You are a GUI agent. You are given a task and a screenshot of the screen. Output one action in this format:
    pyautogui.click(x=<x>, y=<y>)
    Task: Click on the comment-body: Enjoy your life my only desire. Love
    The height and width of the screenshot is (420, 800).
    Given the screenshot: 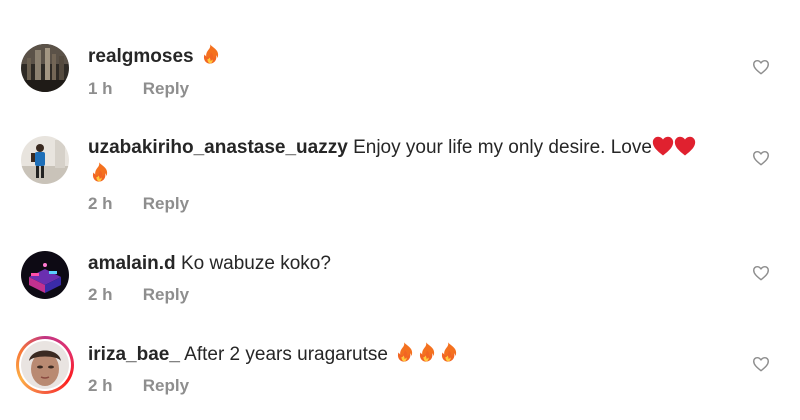 What is the action you would take?
    pyautogui.click(x=524, y=147)
    